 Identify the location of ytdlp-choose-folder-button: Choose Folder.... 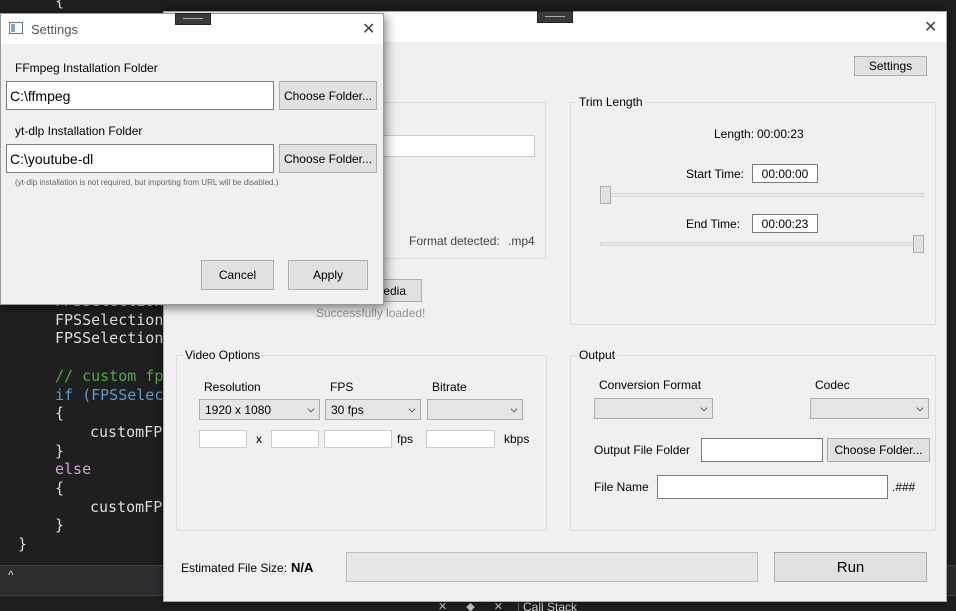
(328, 158).